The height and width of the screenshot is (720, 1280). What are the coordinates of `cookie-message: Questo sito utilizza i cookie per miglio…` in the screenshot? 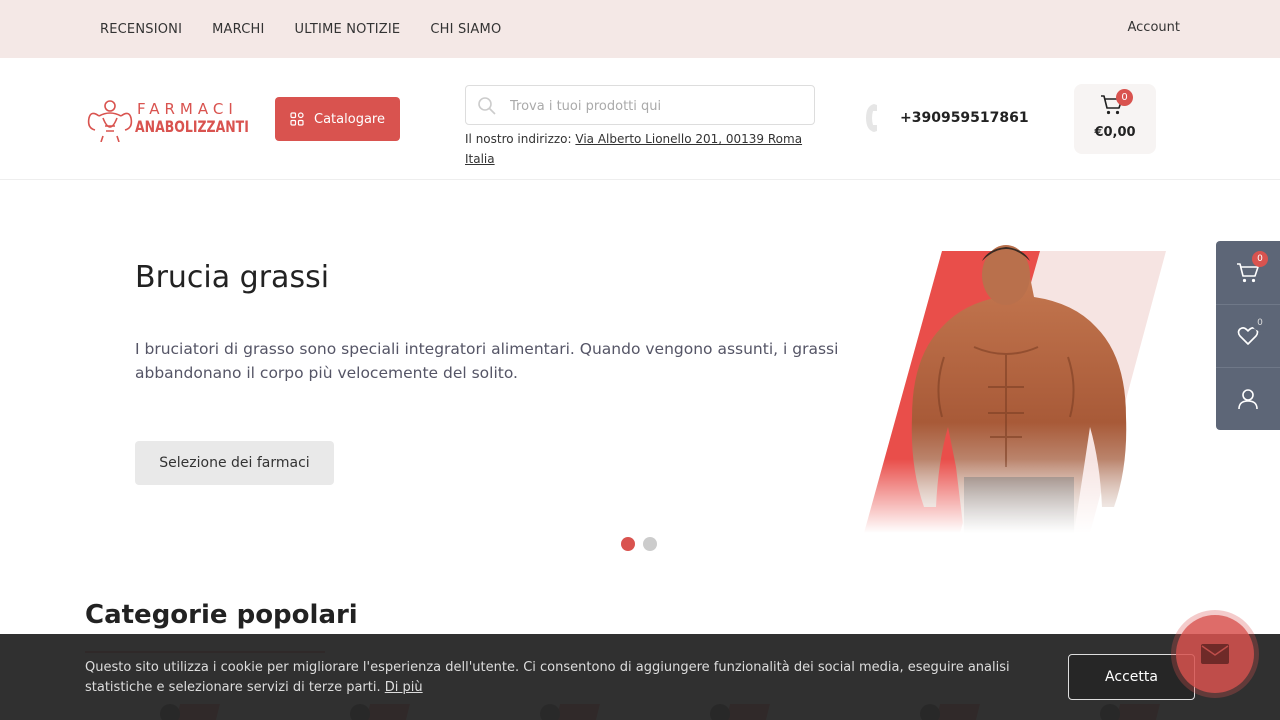 It's located at (547, 677).